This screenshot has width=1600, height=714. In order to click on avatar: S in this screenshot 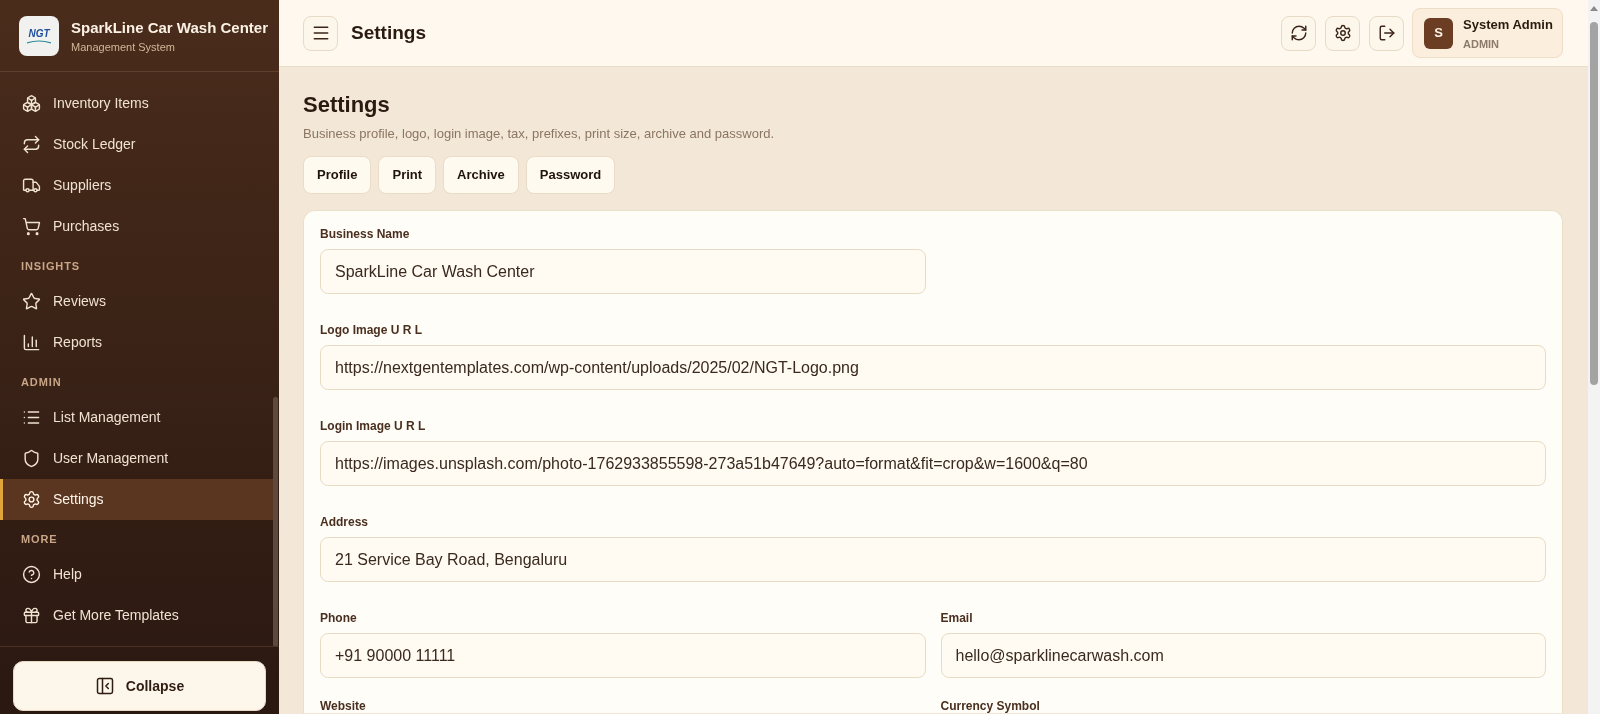, I will do `click(1438, 33)`.